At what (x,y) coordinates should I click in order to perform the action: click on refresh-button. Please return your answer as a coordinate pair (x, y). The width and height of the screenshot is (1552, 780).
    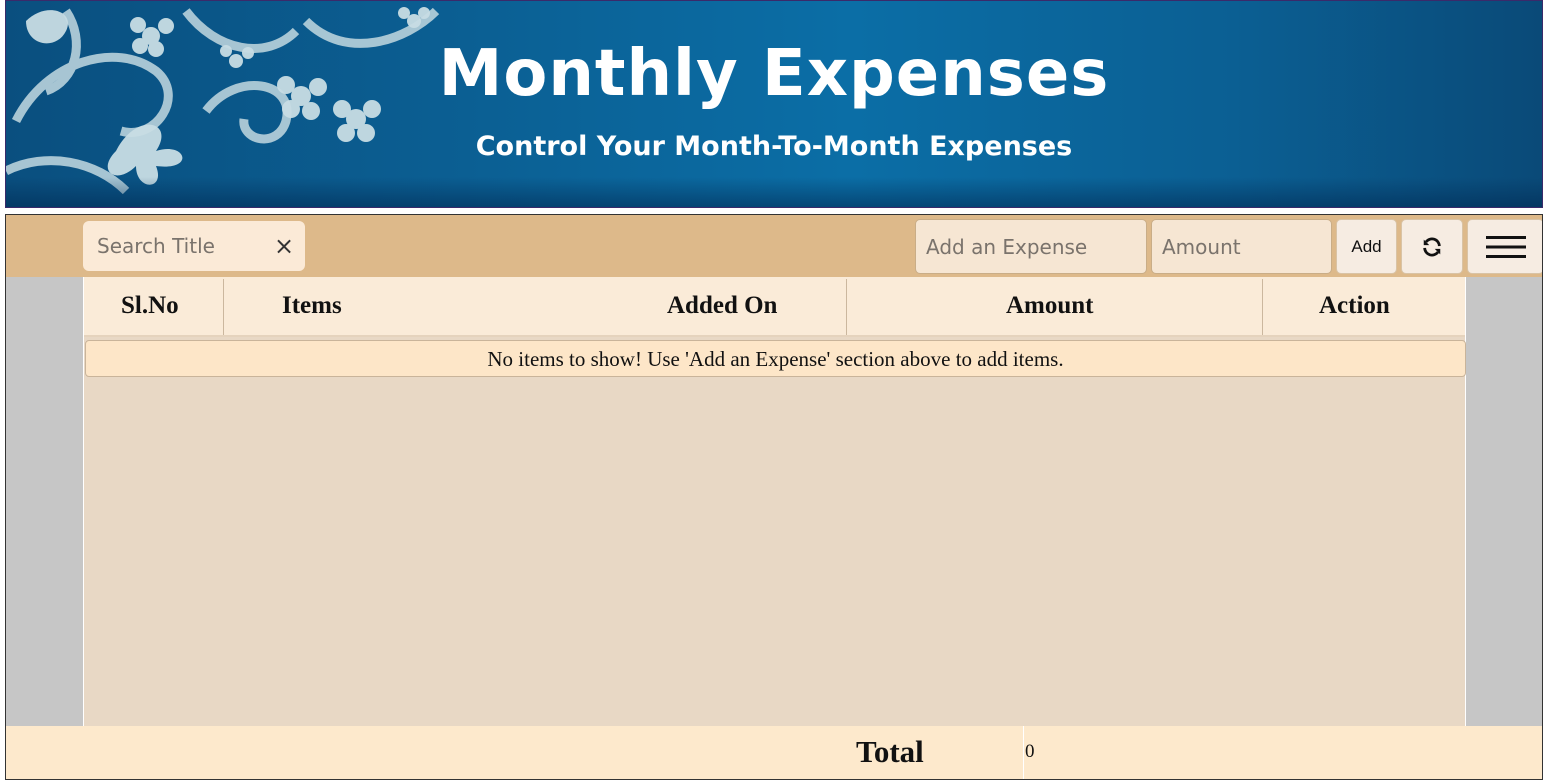
    Looking at the image, I should click on (1432, 246).